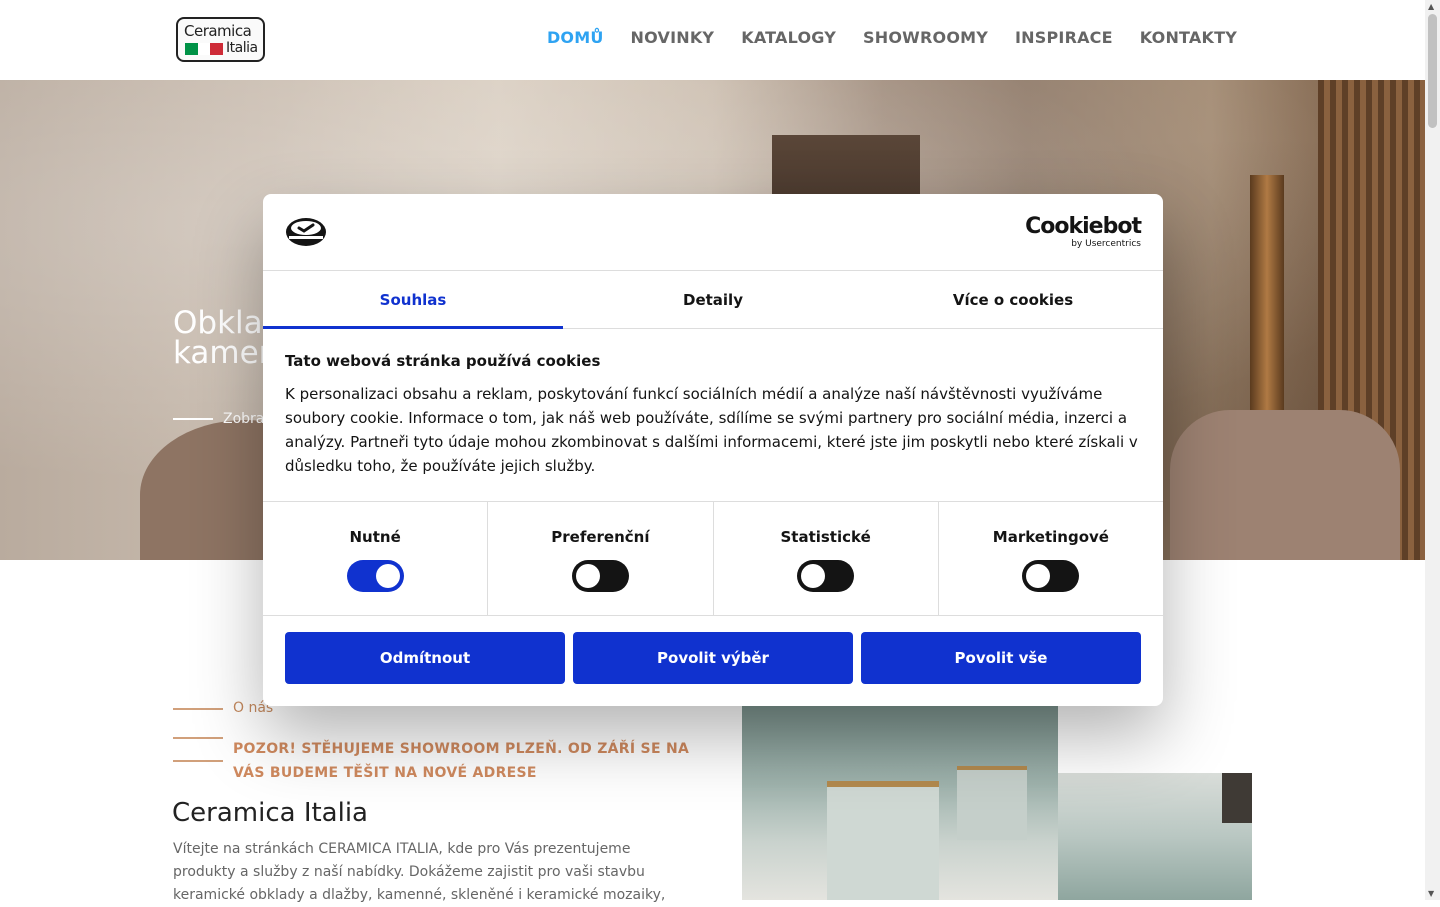 The height and width of the screenshot is (907, 1440). I want to click on cookiebot-brand: Cookiebot by Usercentrics, so click(1083, 232).